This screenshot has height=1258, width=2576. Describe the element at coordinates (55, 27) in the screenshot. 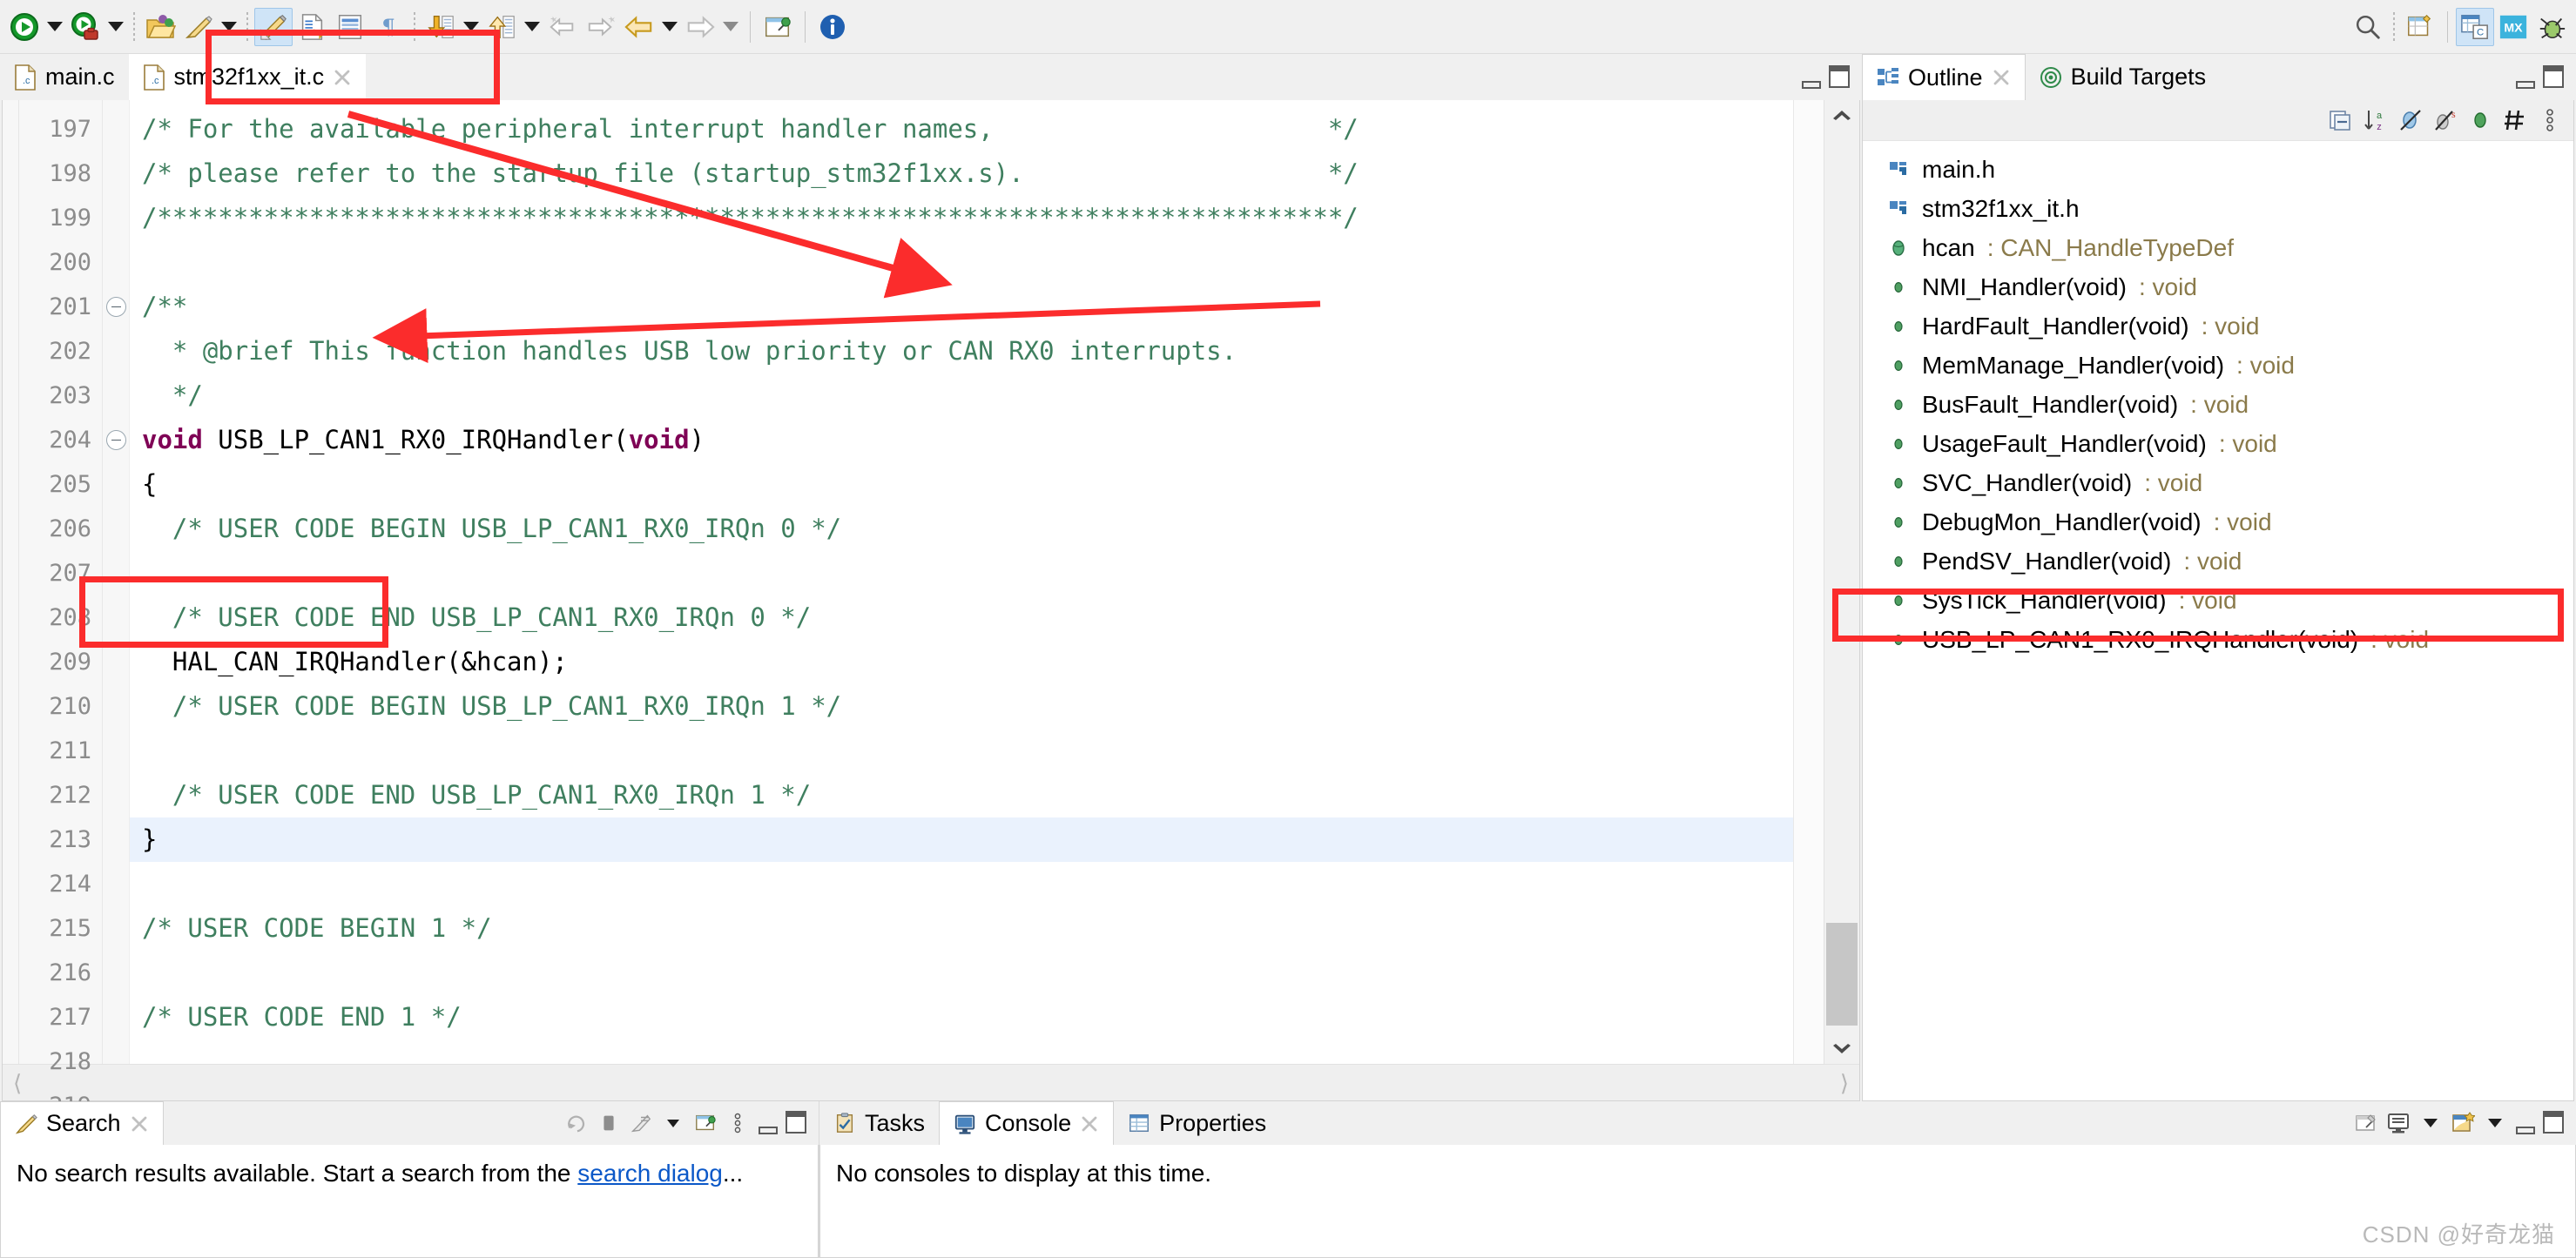

I see `run-dropdown` at that location.